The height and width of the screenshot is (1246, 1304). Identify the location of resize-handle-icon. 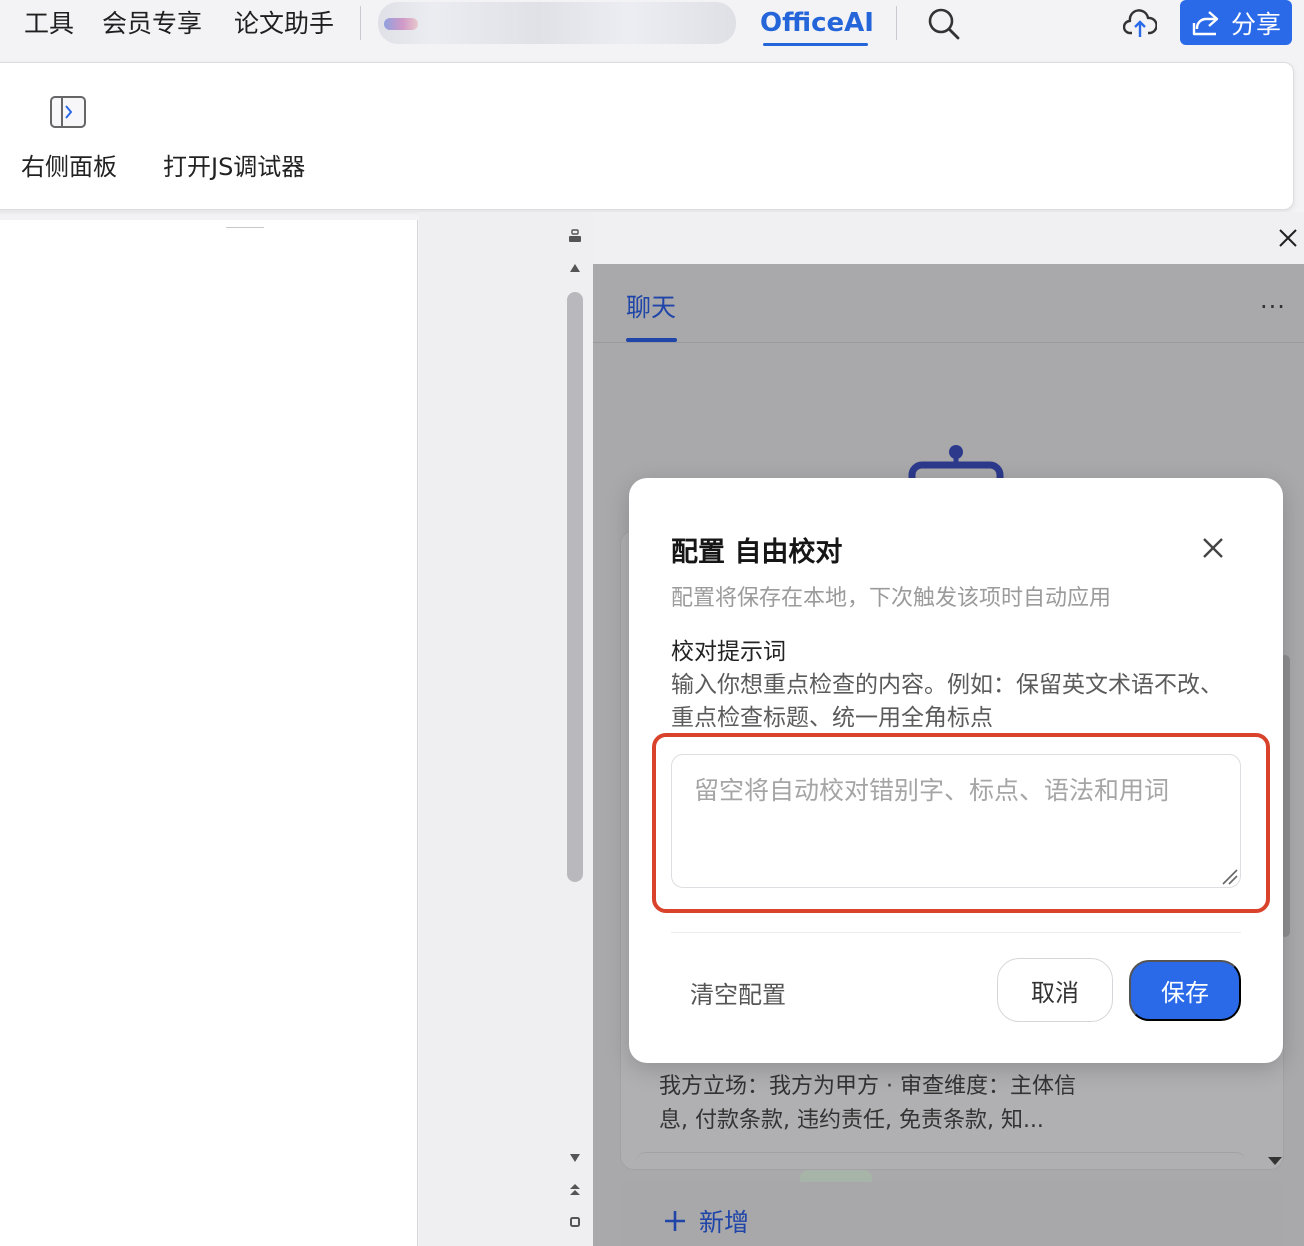
(1229, 876).